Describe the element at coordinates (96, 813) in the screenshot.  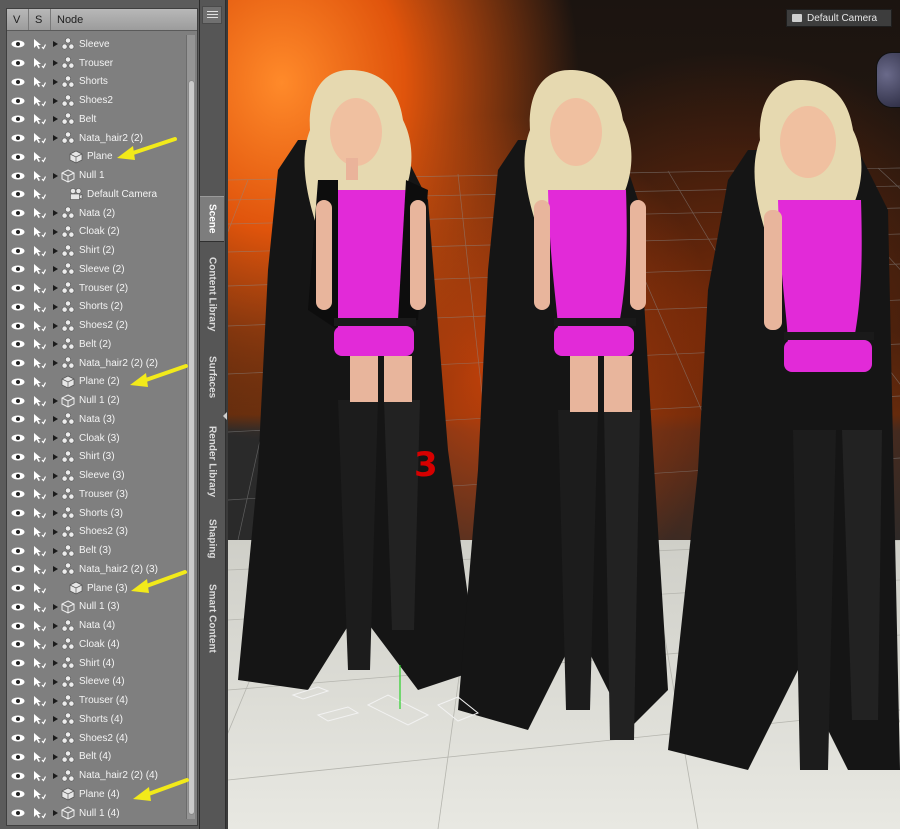
I see `node-row: Null 1 (4)` at that location.